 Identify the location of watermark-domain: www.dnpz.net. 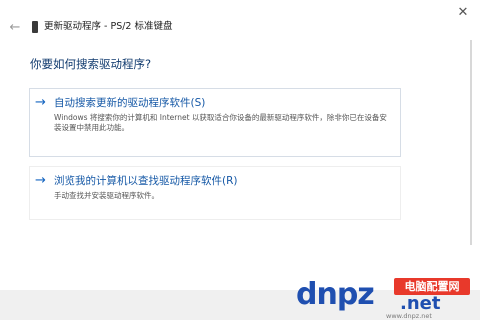
(409, 316).